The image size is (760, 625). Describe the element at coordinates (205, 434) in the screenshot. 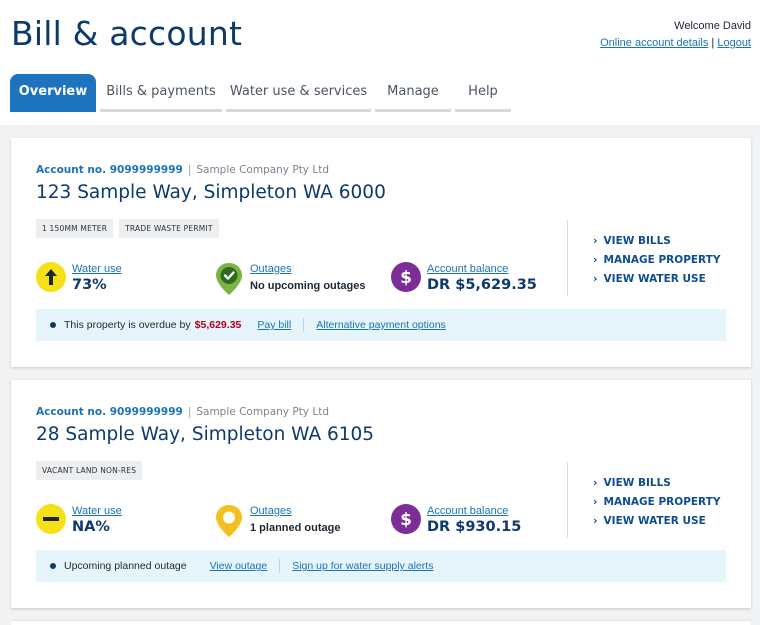

I see `property-address: 28 Sample Way, Simpleton WA 6105` at that location.